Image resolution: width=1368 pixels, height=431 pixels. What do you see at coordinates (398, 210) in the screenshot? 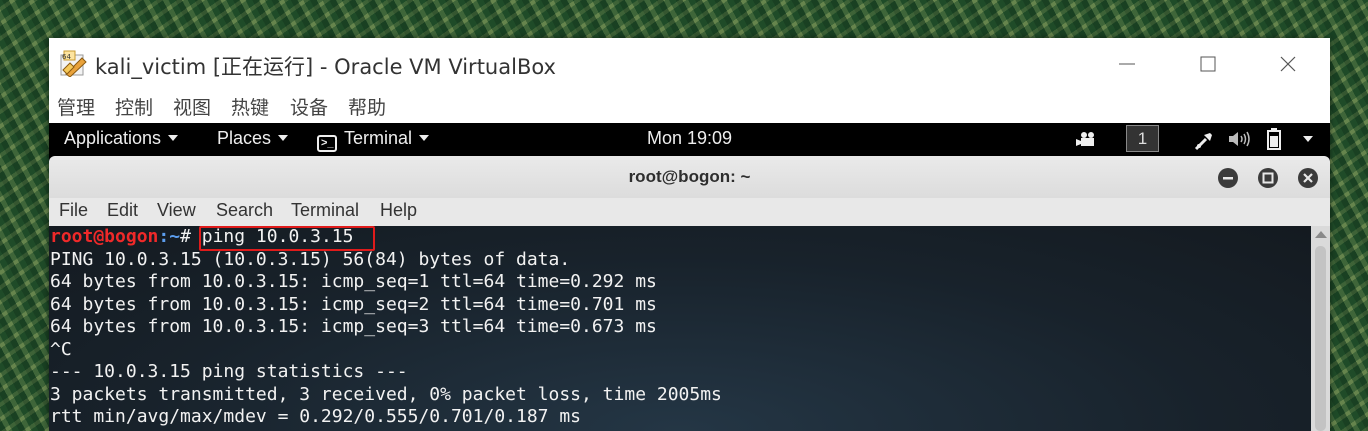
I see `menu-help: Help` at bounding box center [398, 210].